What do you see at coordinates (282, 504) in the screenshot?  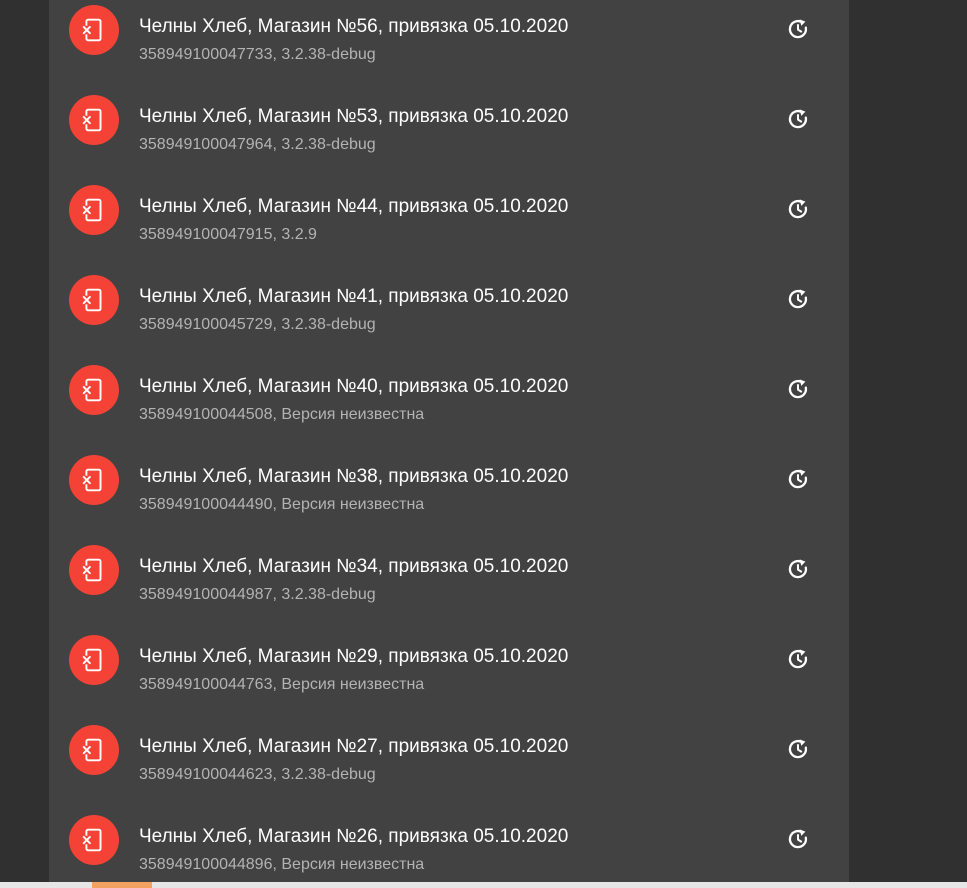 I see `device-subtitle: 358949100044490, Версия неизвестна` at bounding box center [282, 504].